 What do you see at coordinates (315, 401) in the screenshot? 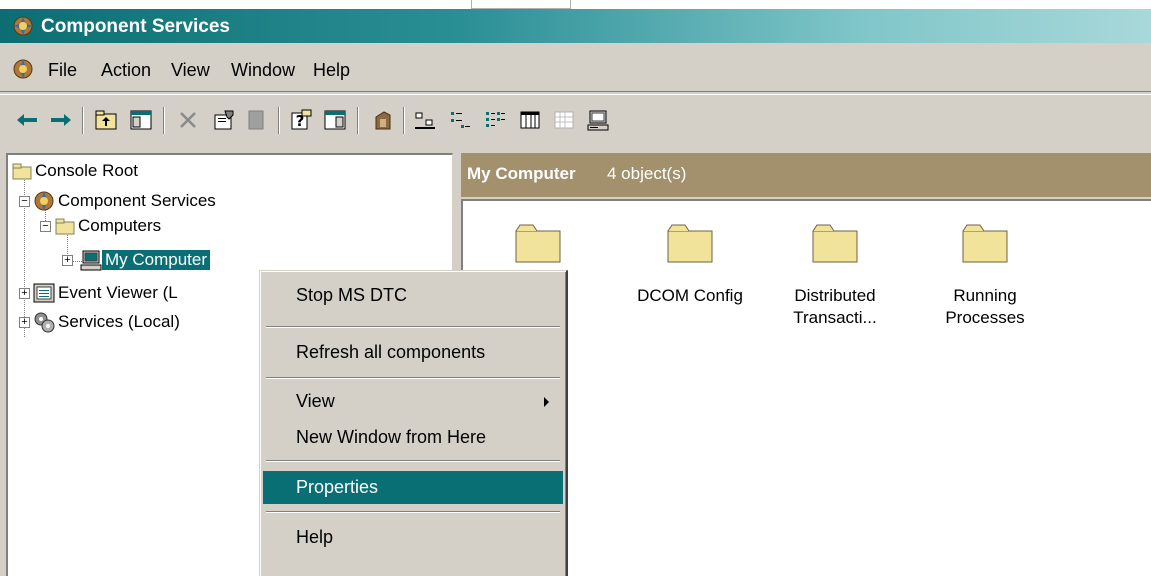
I see `menu-item-label: View` at bounding box center [315, 401].